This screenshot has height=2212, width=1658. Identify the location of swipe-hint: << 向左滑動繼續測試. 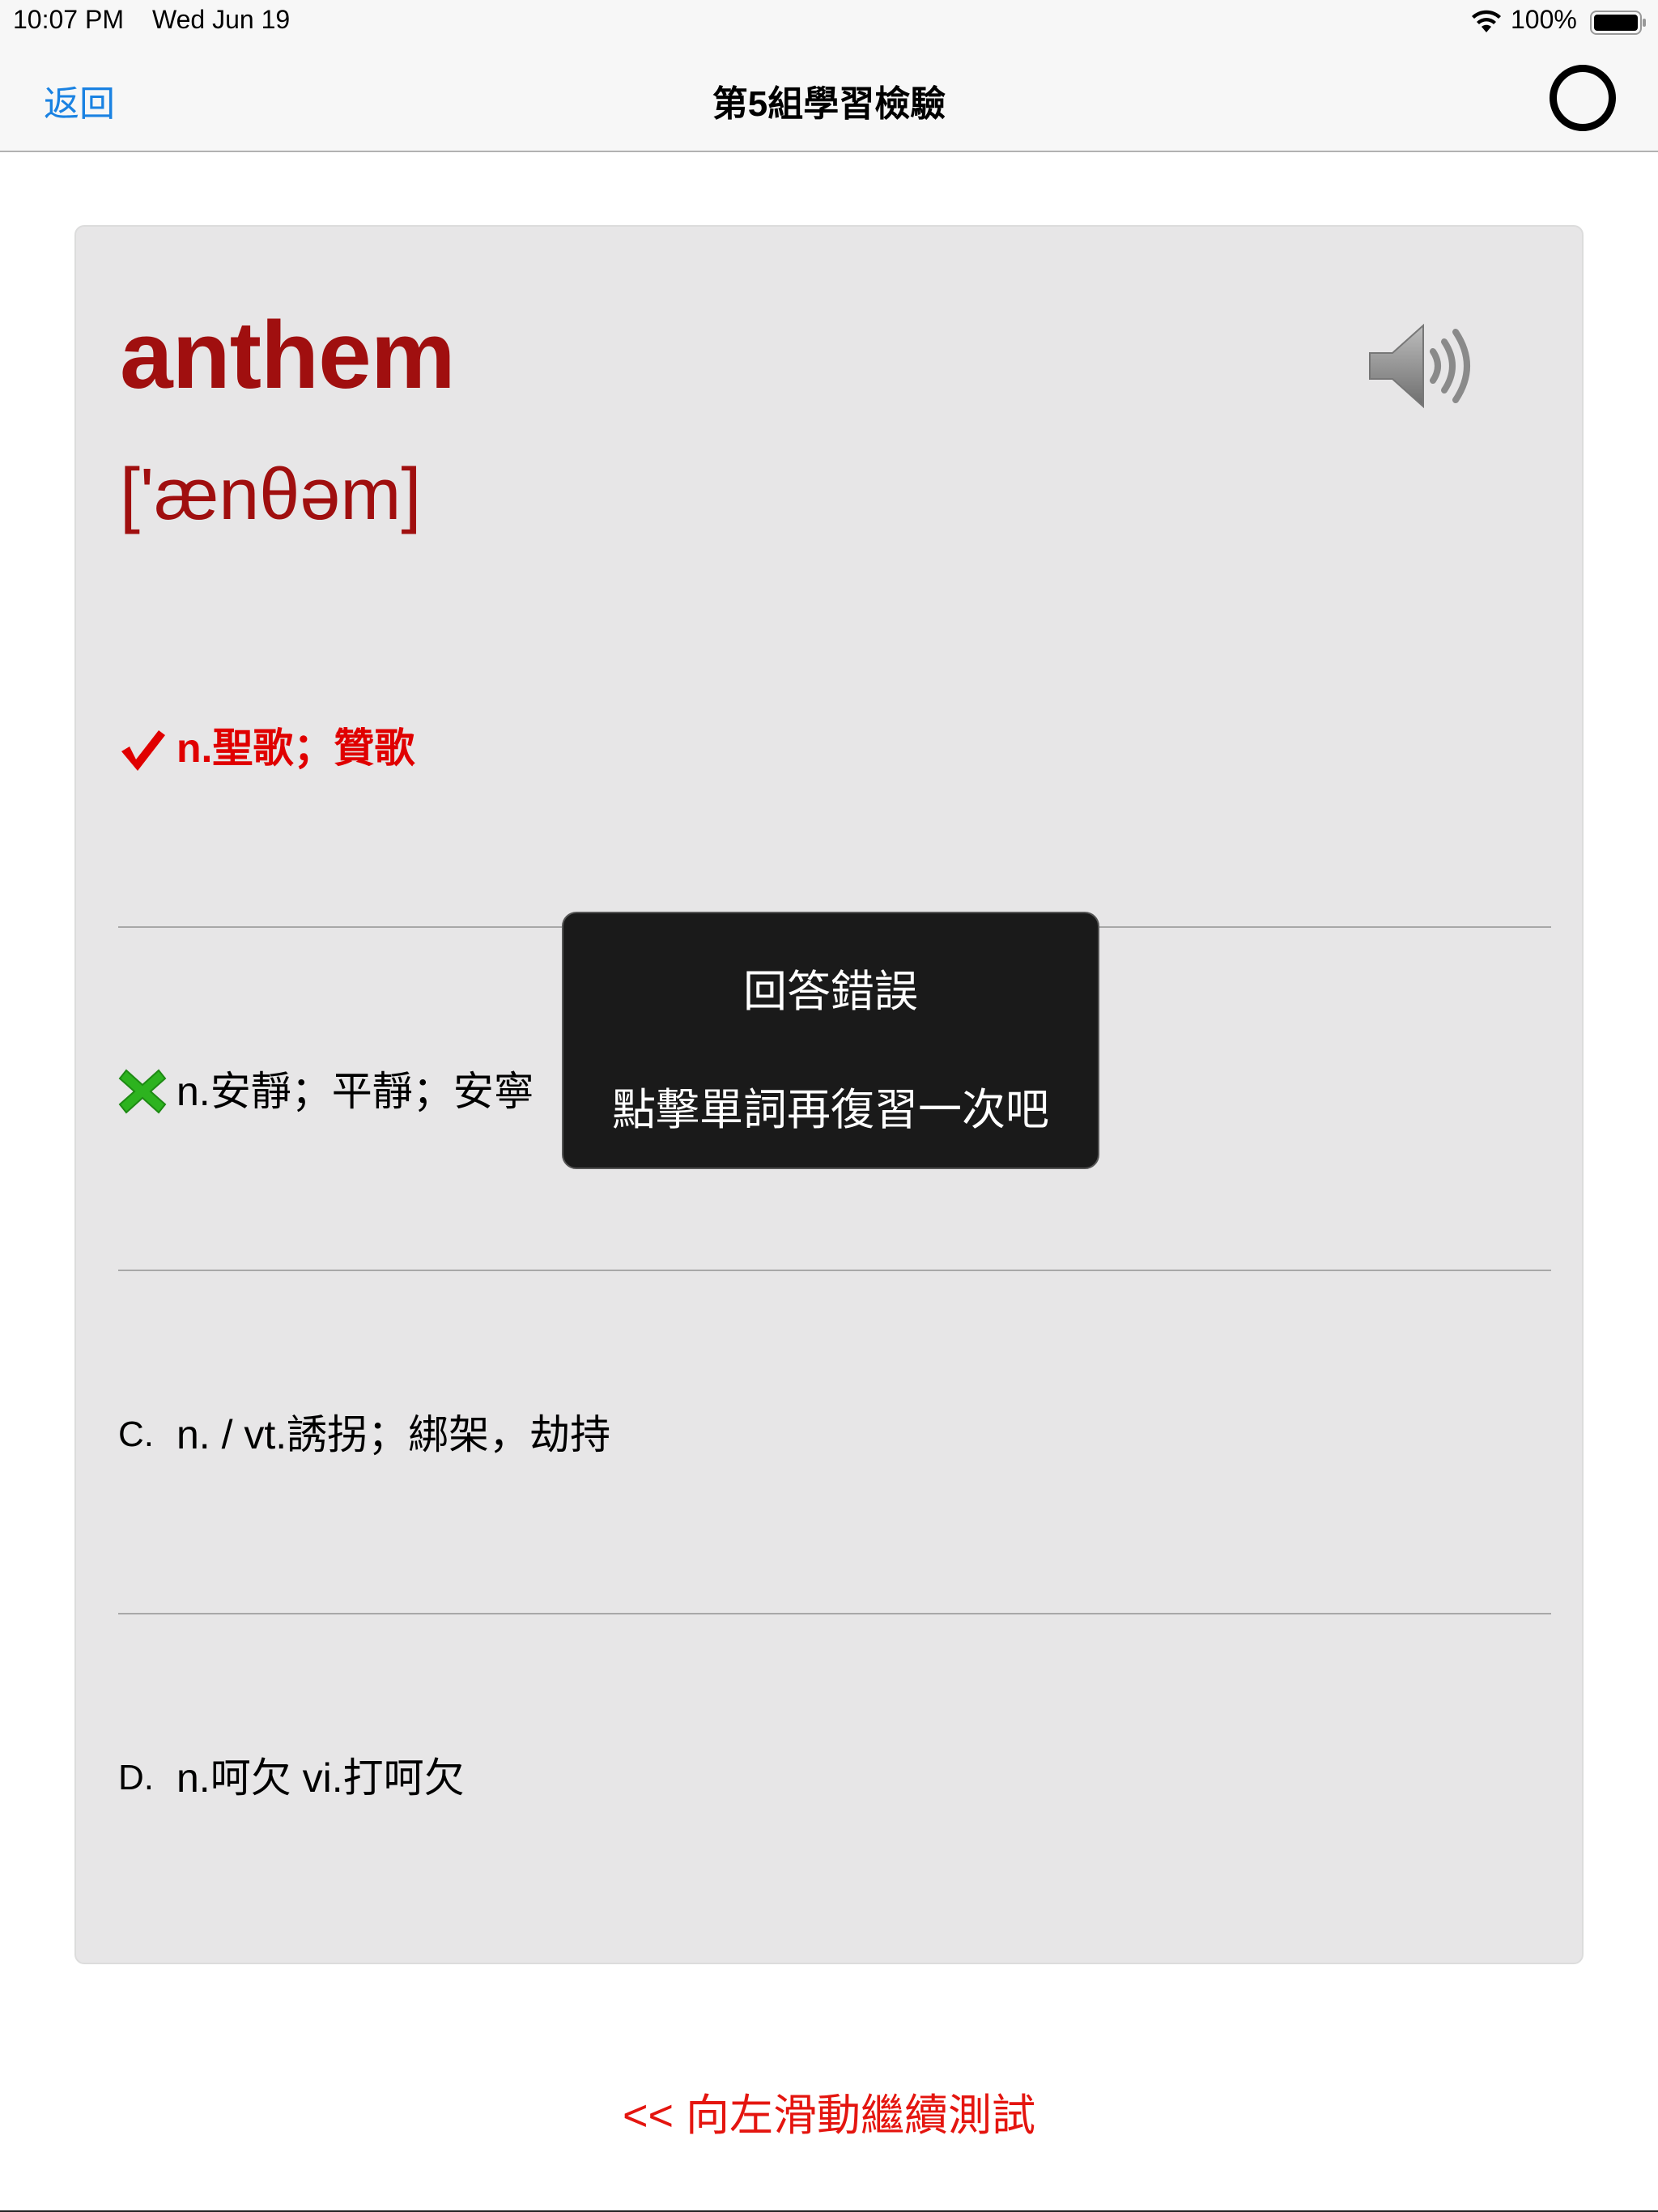
(829, 2115).